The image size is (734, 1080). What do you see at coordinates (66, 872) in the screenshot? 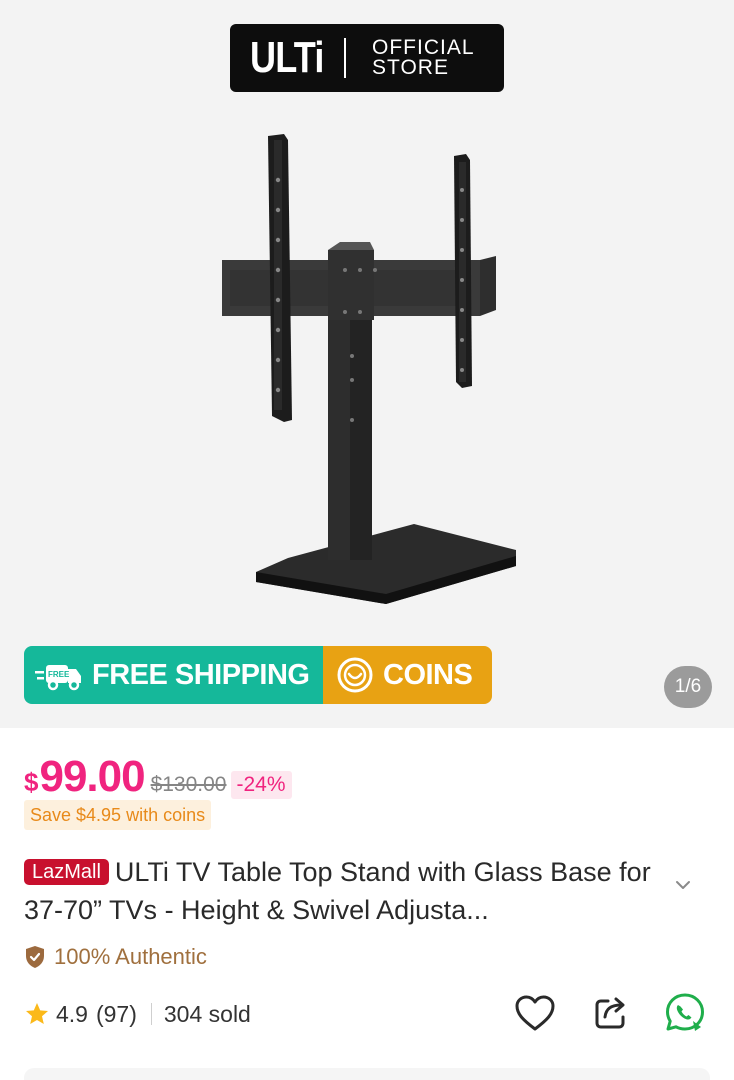
I see `lazmall-badge: LazMall` at bounding box center [66, 872].